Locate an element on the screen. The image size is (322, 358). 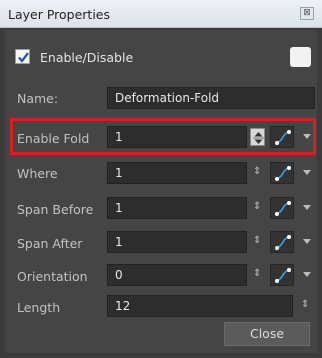
span-after-function-icon is located at coordinates (282, 242).